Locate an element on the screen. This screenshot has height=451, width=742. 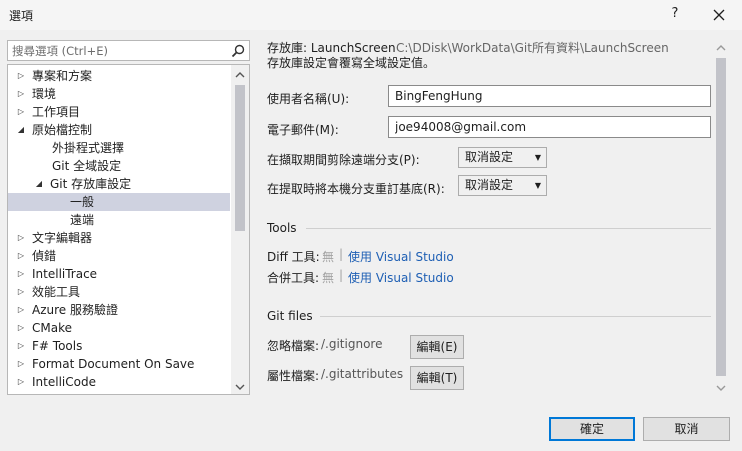
tree-item-label: 效能工具 is located at coordinates (56, 292).